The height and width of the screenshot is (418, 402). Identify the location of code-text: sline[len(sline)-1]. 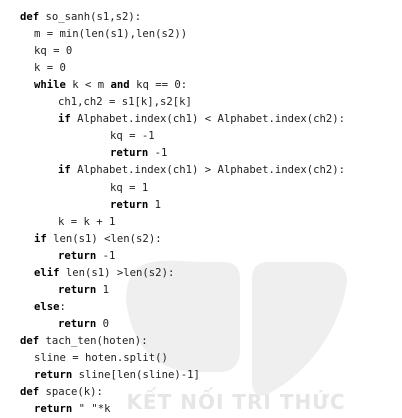
(136, 375).